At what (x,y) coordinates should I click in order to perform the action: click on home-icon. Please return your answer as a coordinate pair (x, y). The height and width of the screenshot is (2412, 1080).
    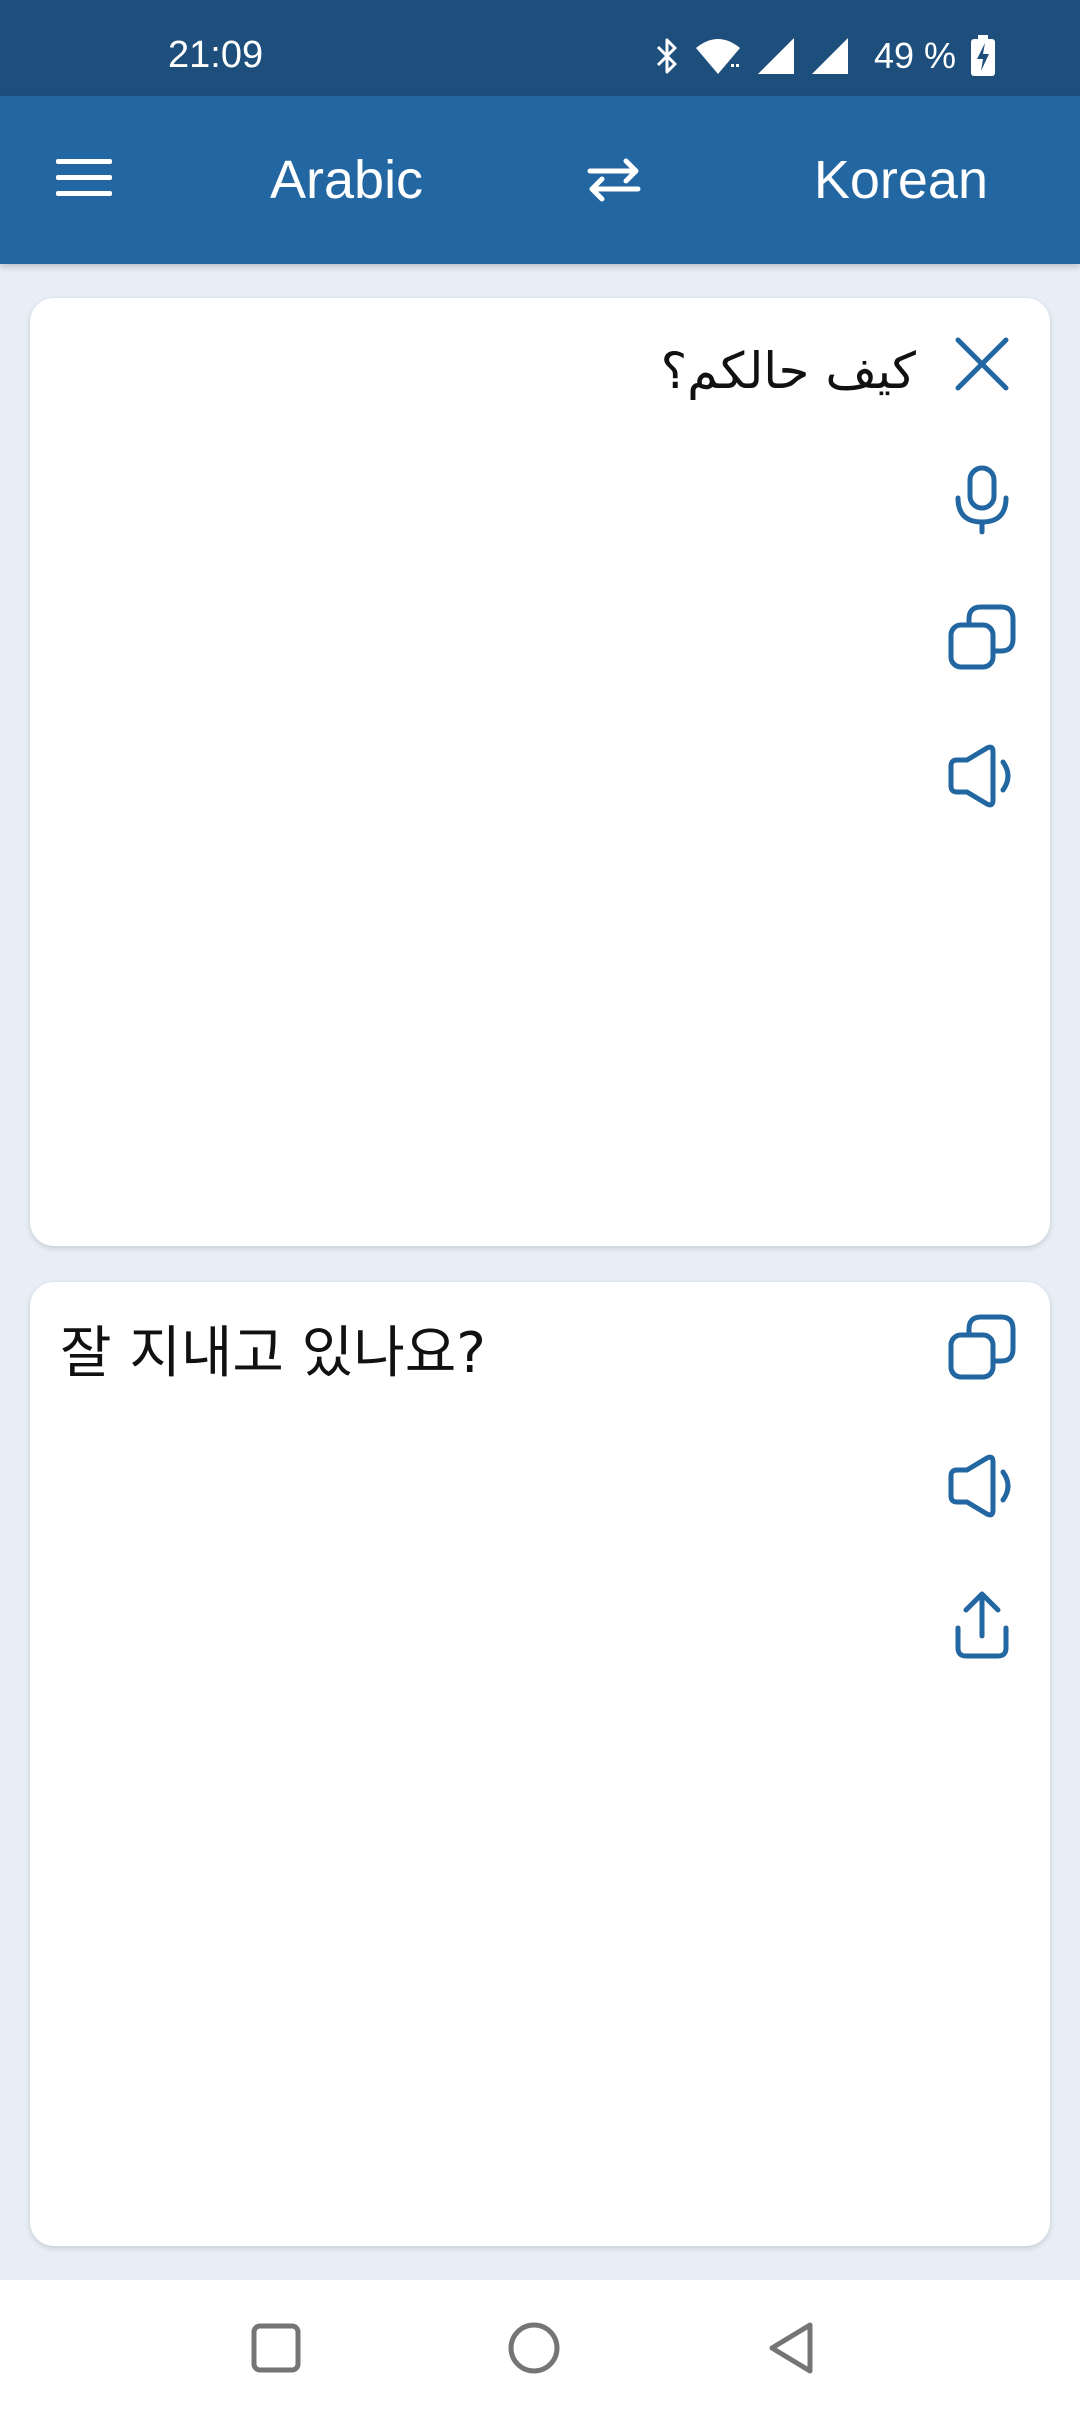
    Looking at the image, I should click on (534, 2350).